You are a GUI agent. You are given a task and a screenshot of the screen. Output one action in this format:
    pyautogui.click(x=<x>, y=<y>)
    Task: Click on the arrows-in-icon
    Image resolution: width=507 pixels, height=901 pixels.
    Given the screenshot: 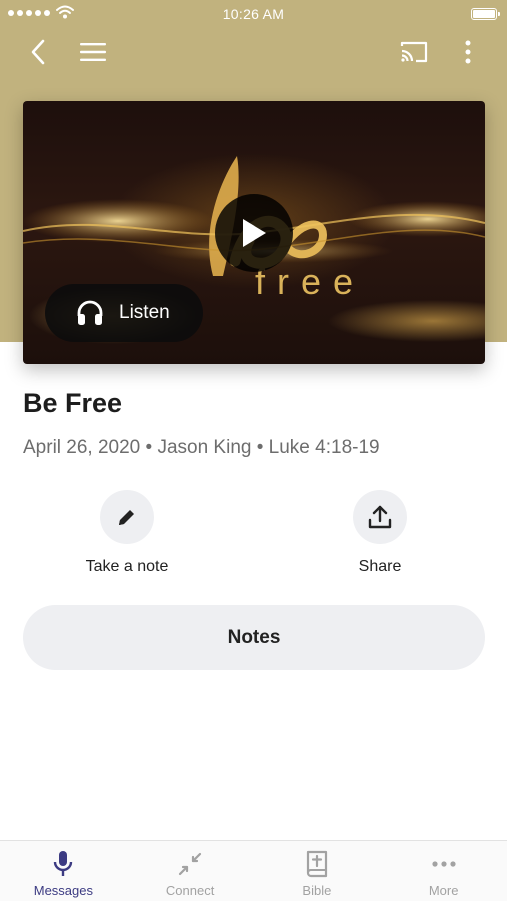 What is the action you would take?
    pyautogui.click(x=190, y=864)
    